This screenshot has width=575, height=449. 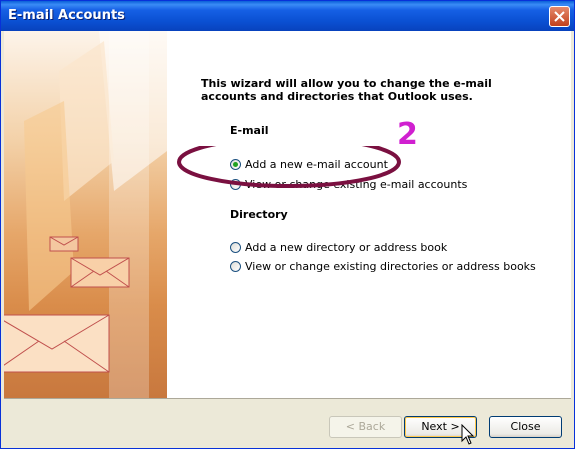 I want to click on radio-add-directory: Add a new directory or address book, so click(x=338, y=247).